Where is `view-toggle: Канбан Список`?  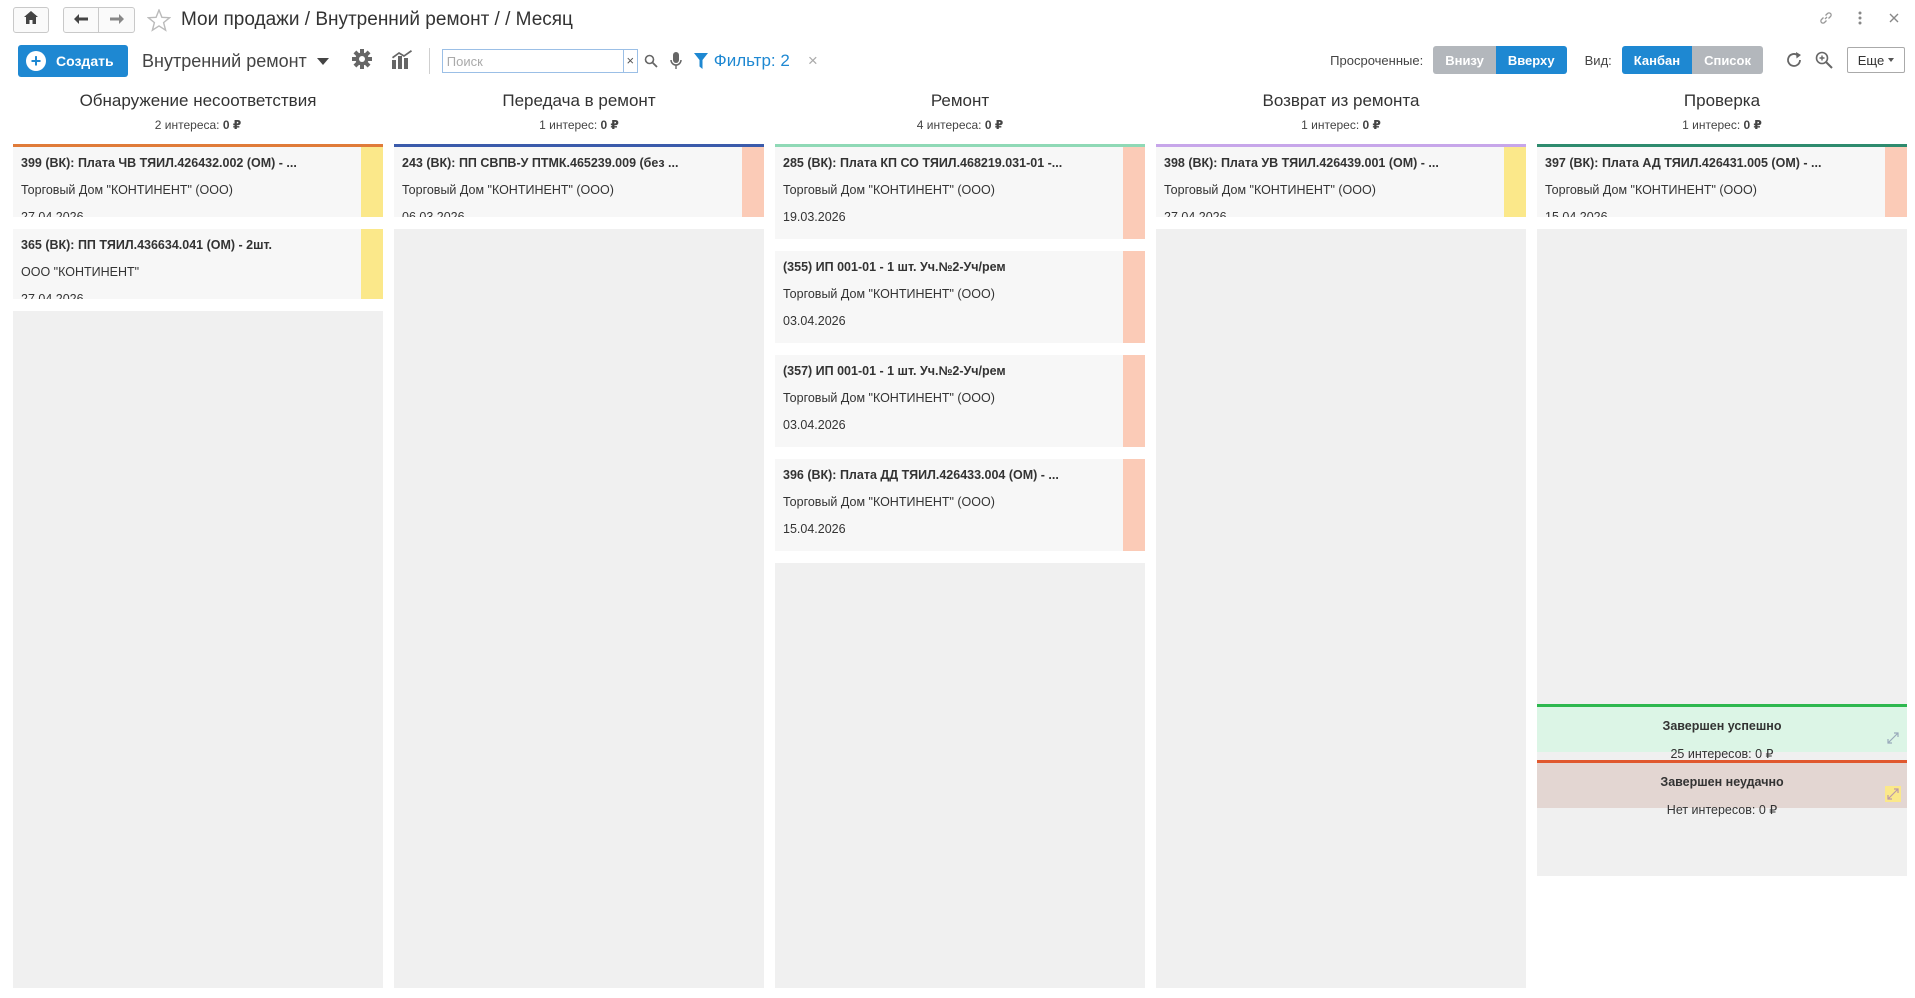
view-toggle: Канбан Список is located at coordinates (1692, 60).